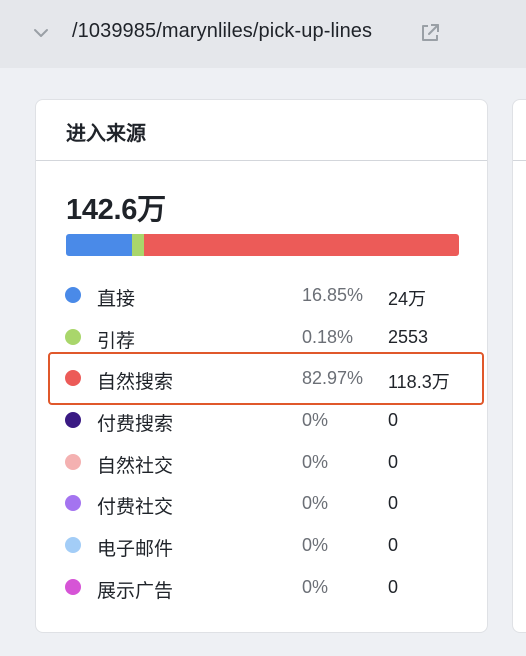 Image resolution: width=526 pixels, height=656 pixels. Describe the element at coordinates (135, 382) in the screenshot. I see `source-label: 自然搜索` at that location.